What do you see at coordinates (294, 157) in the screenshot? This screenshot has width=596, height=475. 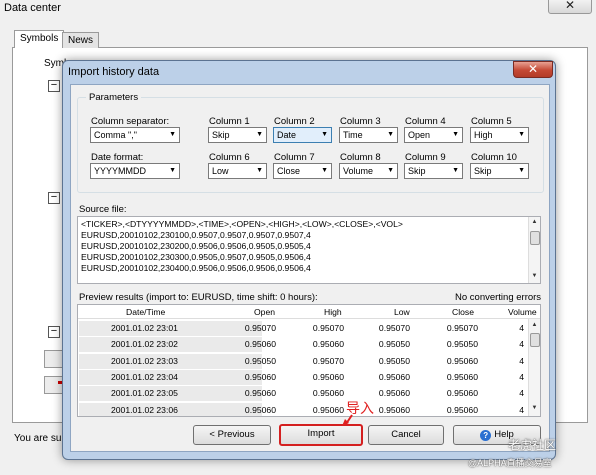 I see `column-7-label: Column 7` at bounding box center [294, 157].